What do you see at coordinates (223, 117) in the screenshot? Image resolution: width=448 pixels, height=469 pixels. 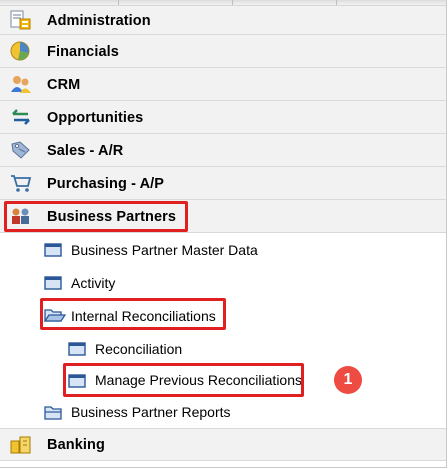 I see `menu-item-opportunities: Opportunities` at bounding box center [223, 117].